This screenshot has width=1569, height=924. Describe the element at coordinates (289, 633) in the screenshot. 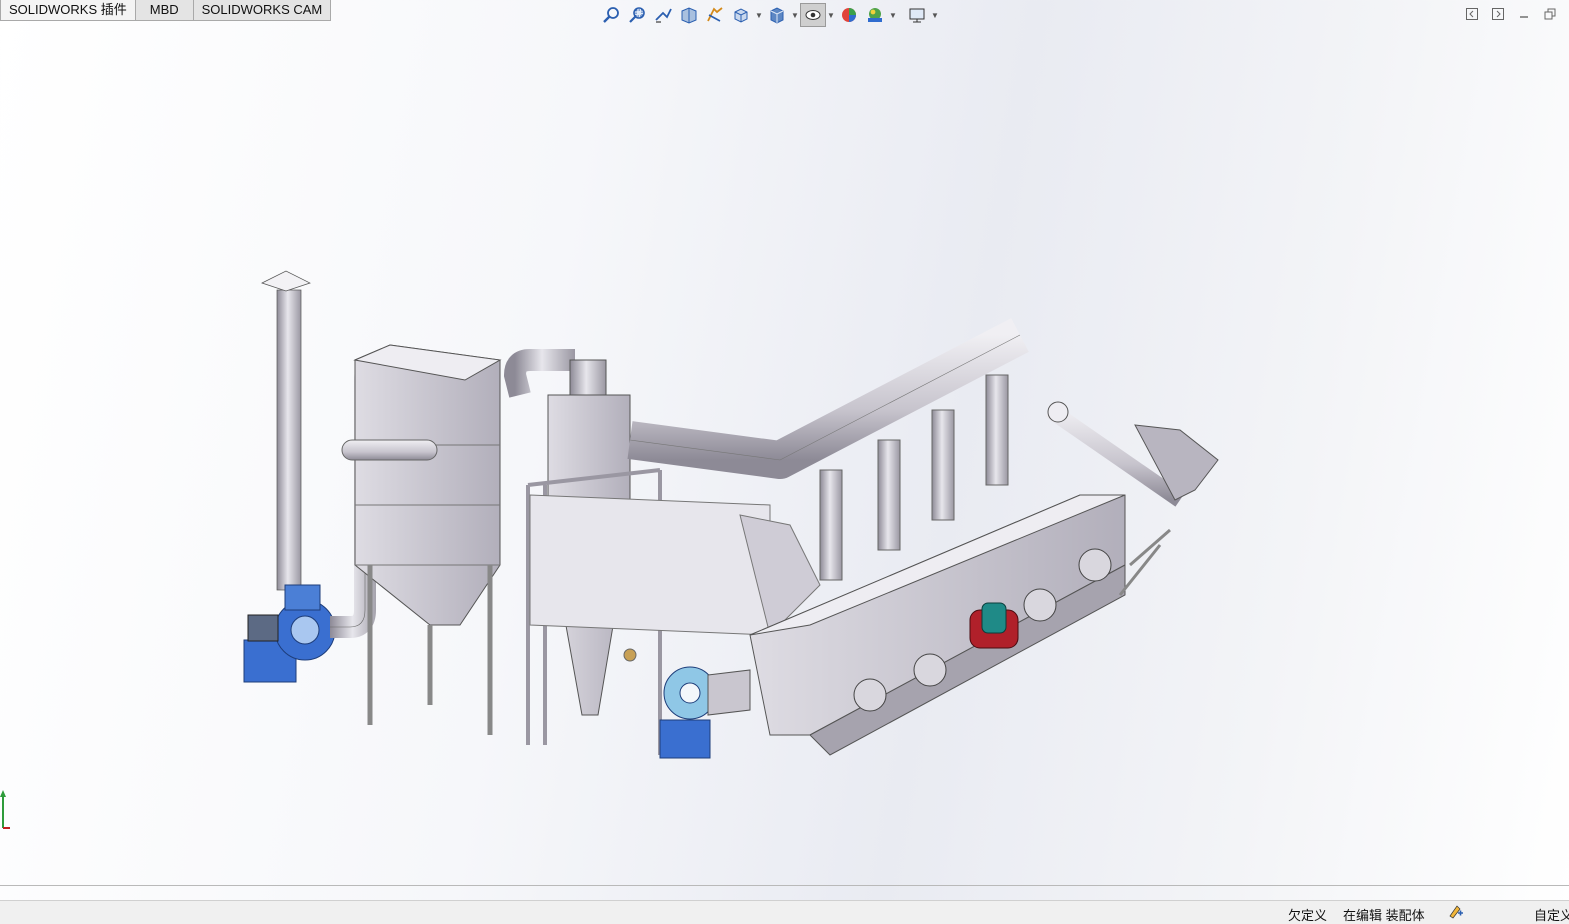

I see `main-exhaust-fan` at that location.